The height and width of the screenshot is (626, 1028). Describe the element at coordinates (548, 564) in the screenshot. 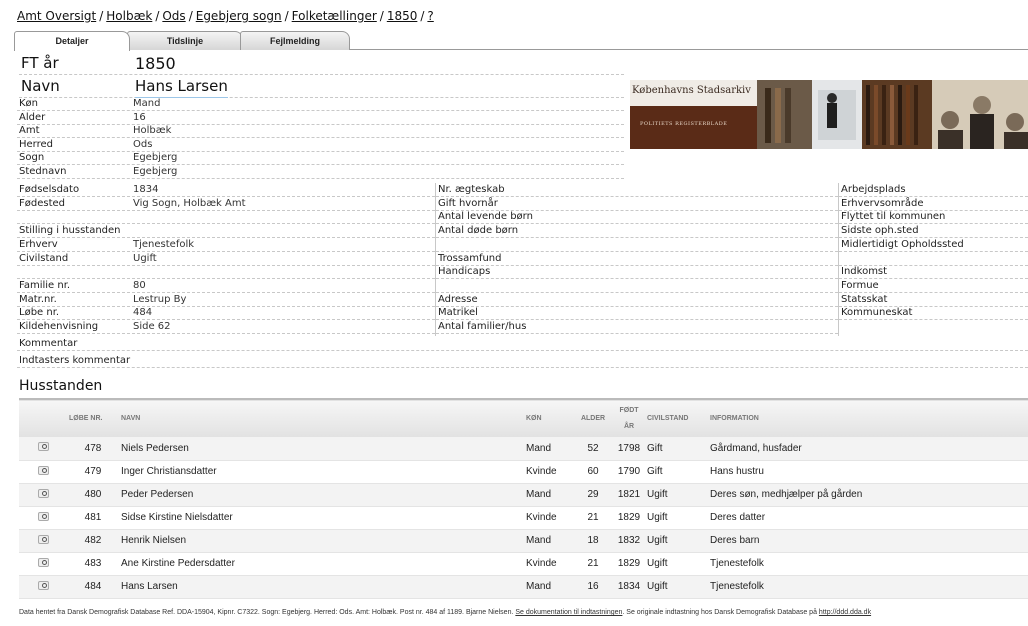

I see `cell-kon: Kvinde` at that location.